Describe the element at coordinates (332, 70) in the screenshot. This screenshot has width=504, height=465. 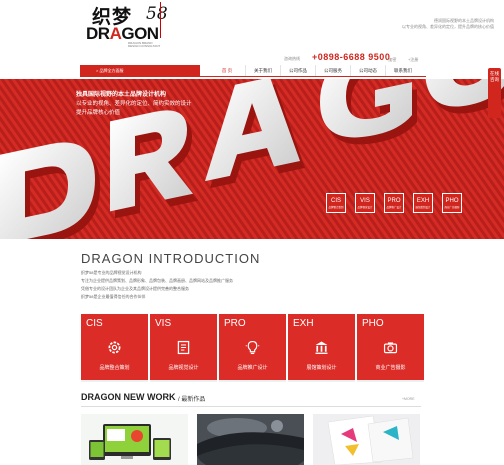
I see `nav-item-services: 公司服务` at that location.